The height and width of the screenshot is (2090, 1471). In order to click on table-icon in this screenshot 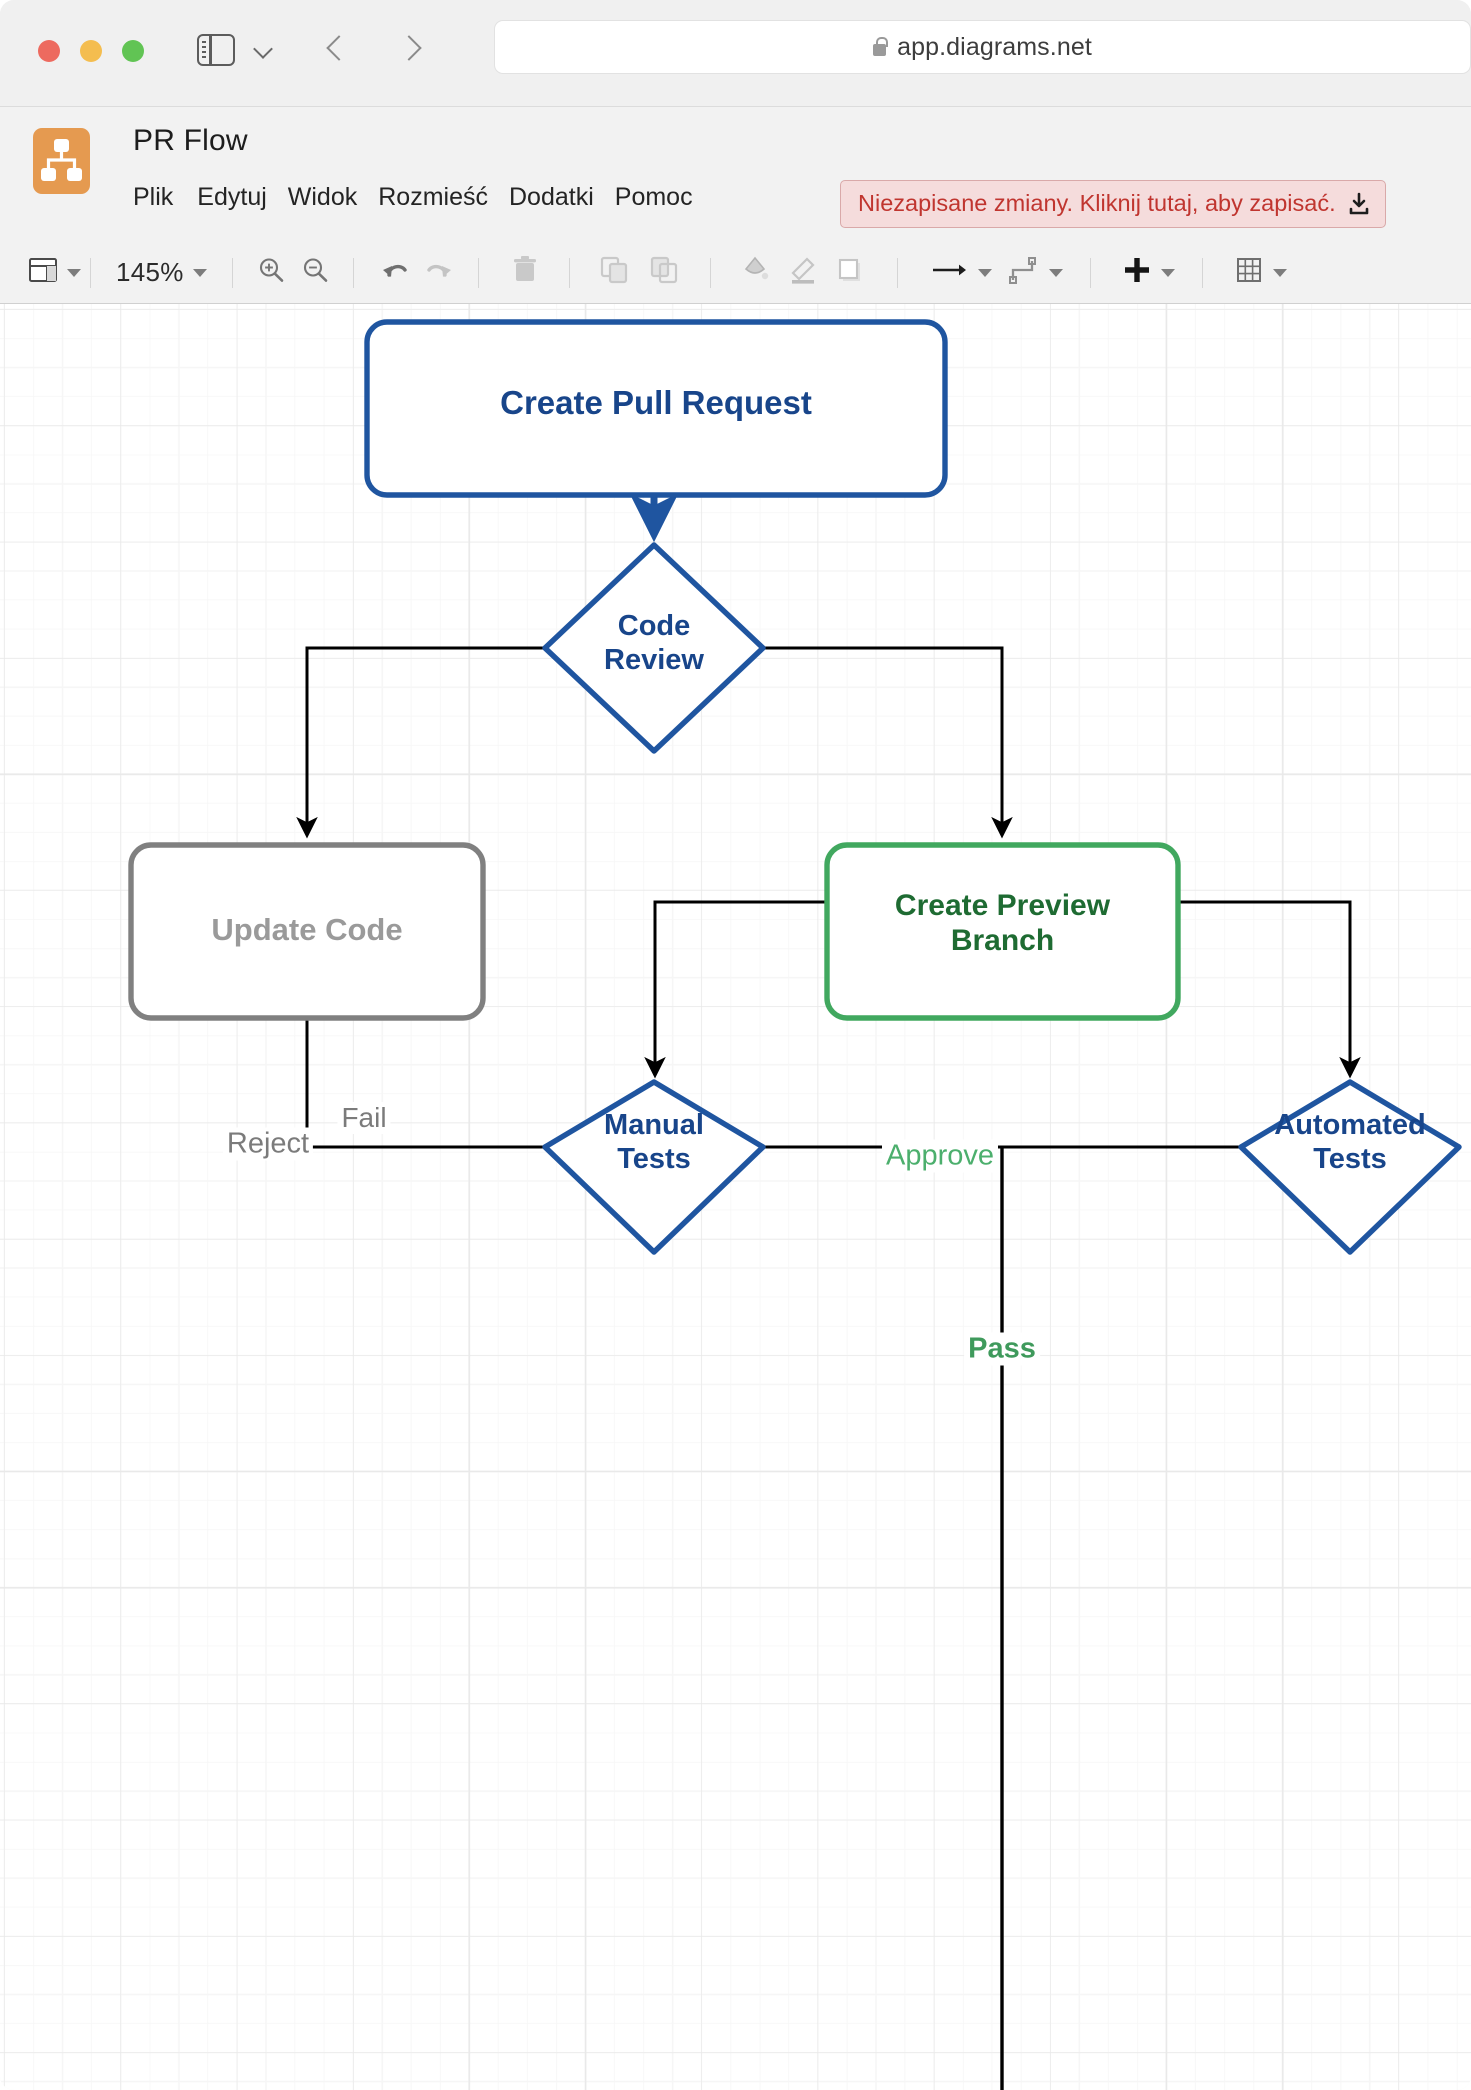, I will do `click(1249, 272)`.